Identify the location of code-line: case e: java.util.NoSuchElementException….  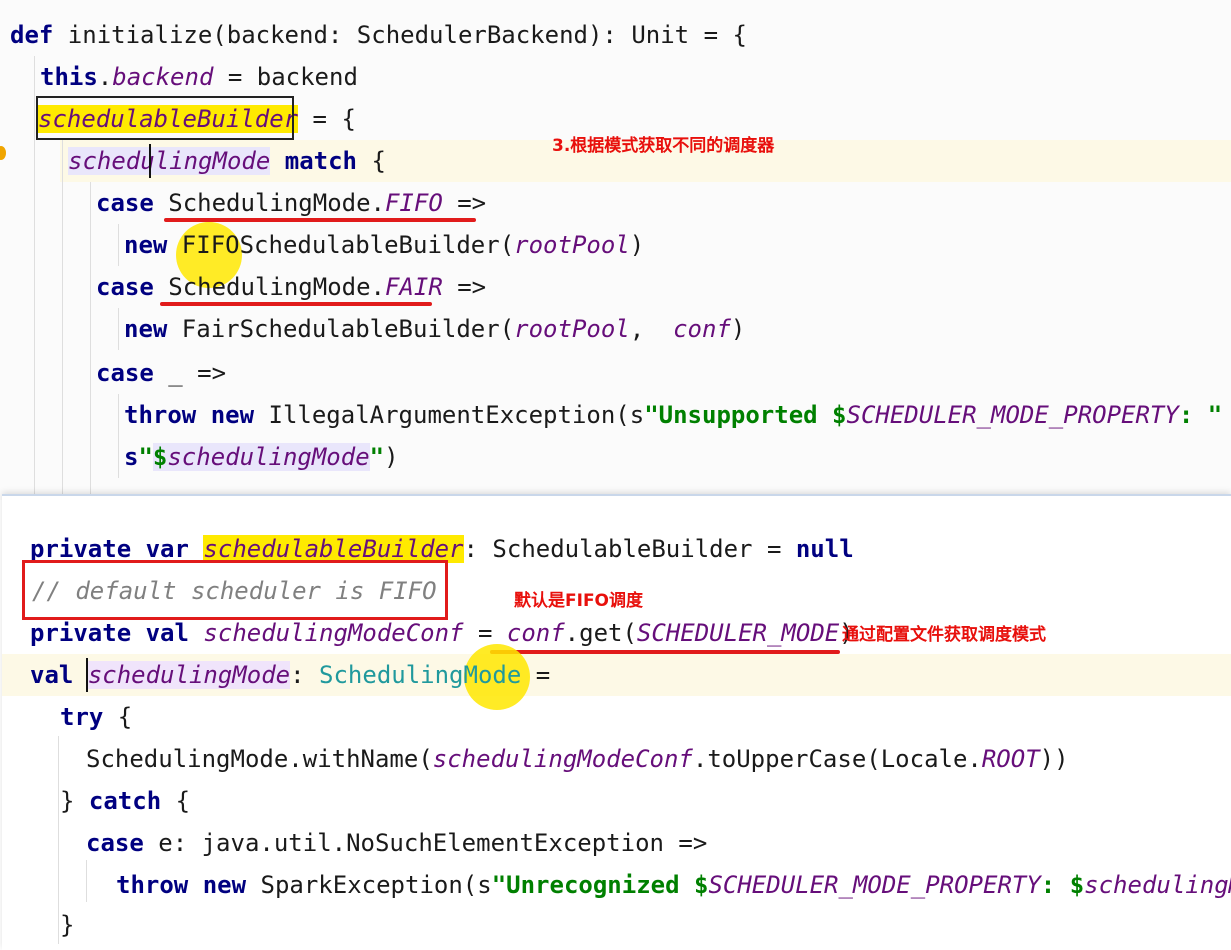
(397, 843).